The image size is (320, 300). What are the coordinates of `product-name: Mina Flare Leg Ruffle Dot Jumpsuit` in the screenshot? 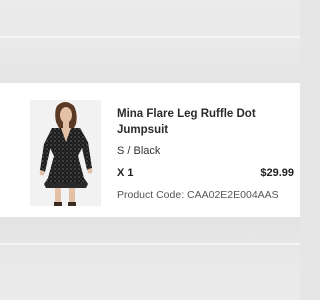 It's located at (187, 122).